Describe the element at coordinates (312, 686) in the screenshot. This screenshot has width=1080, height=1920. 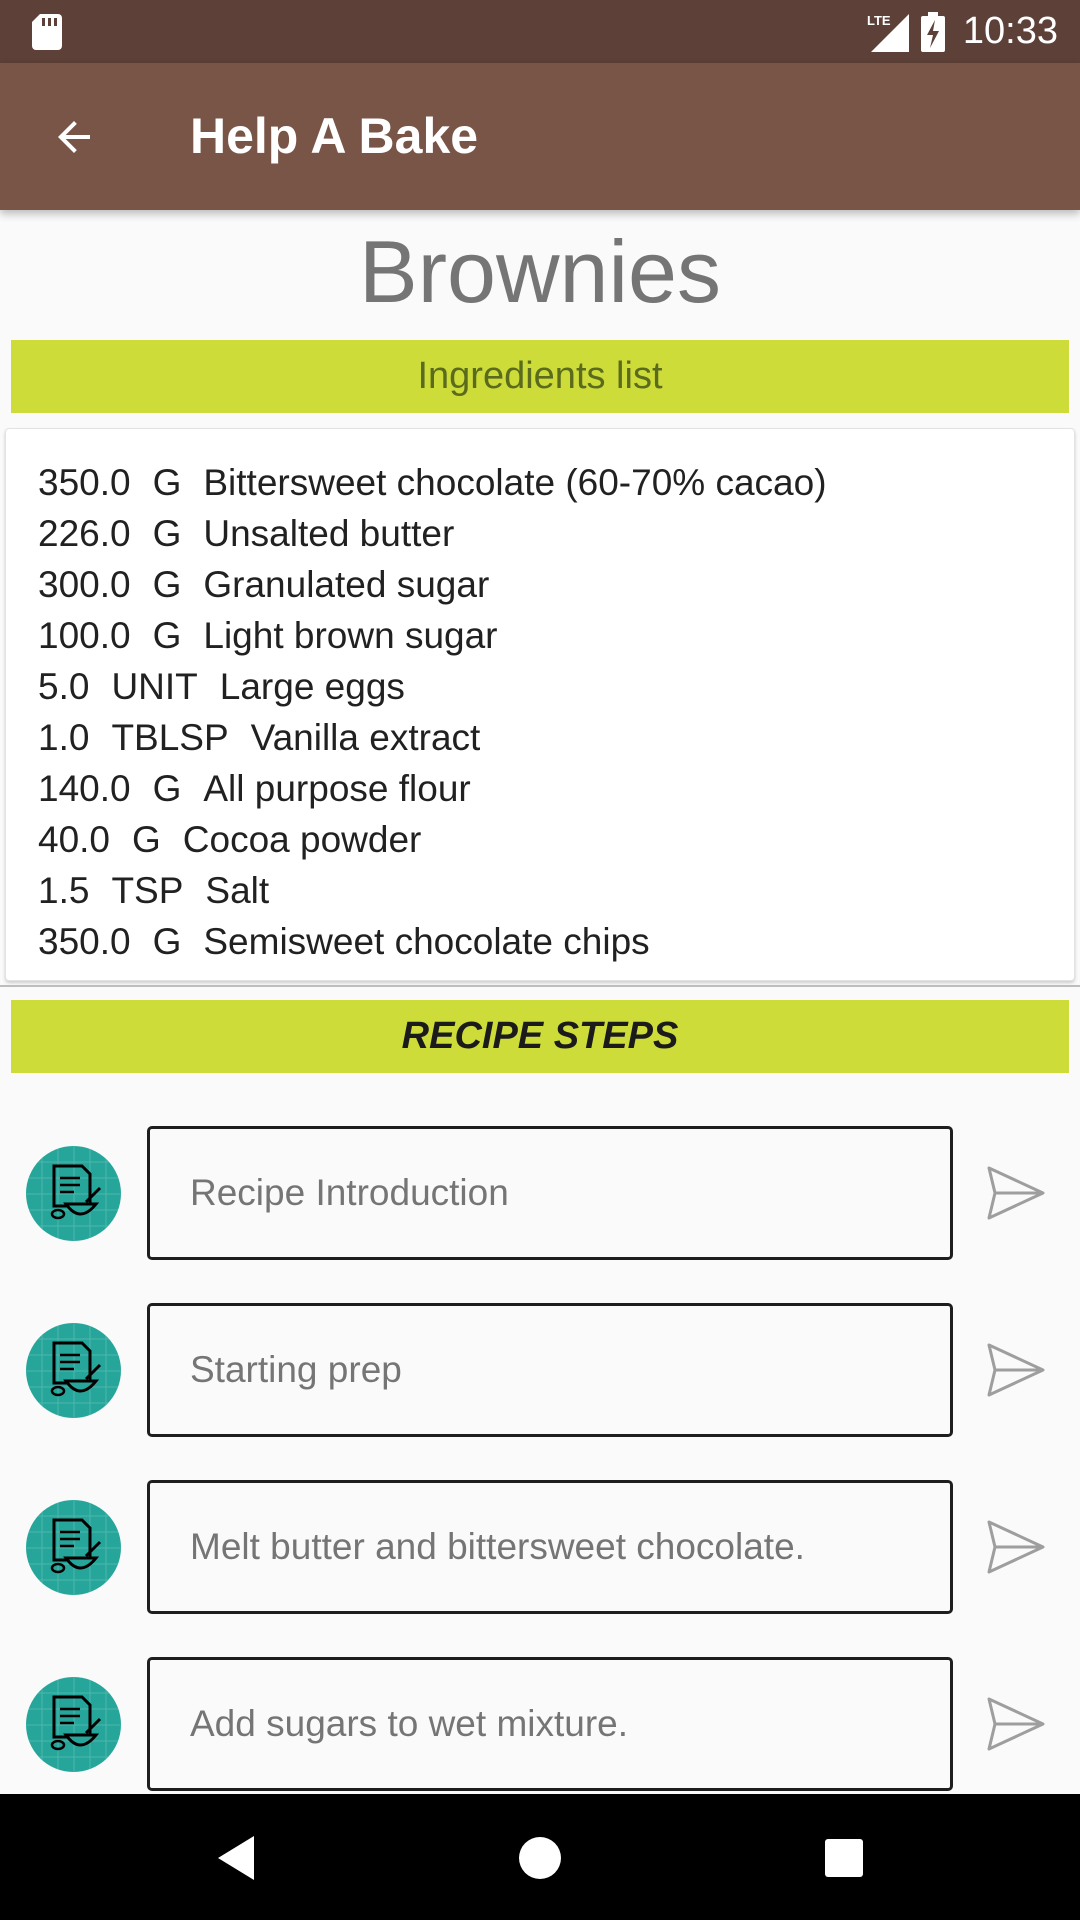
I see `ingredient-name: Large eggs` at that location.